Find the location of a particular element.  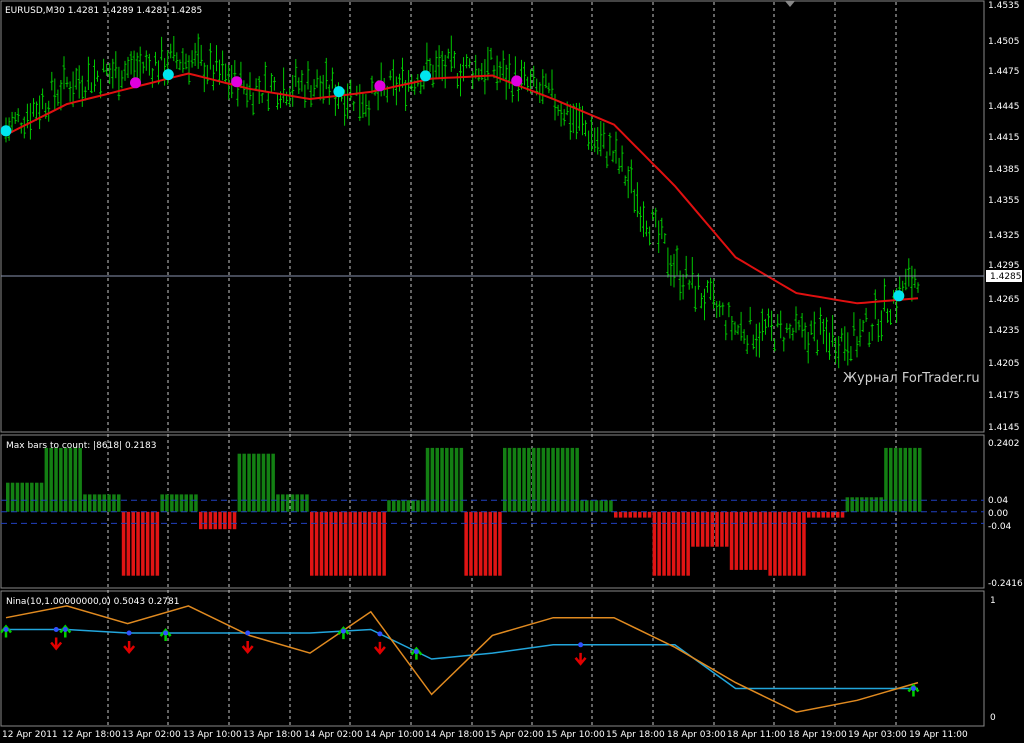

x-tick: 13 Apr 18:00 is located at coordinates (272, 735).